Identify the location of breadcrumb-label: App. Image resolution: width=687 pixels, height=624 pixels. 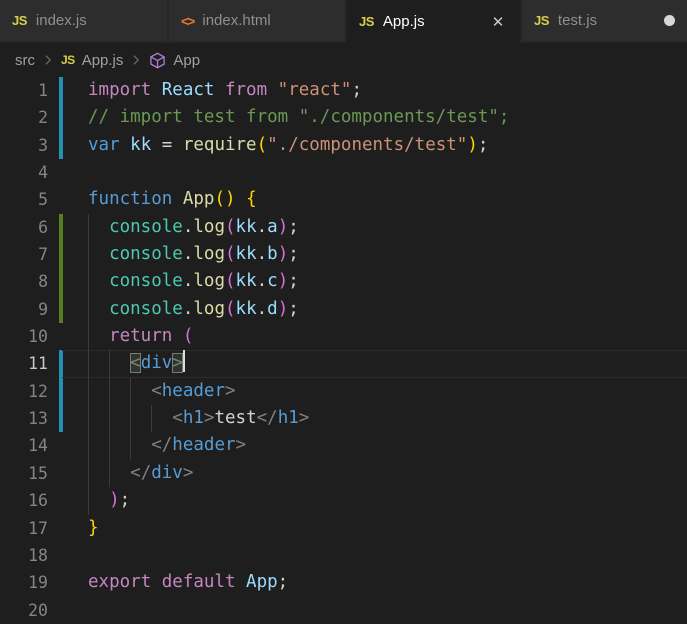
(187, 60).